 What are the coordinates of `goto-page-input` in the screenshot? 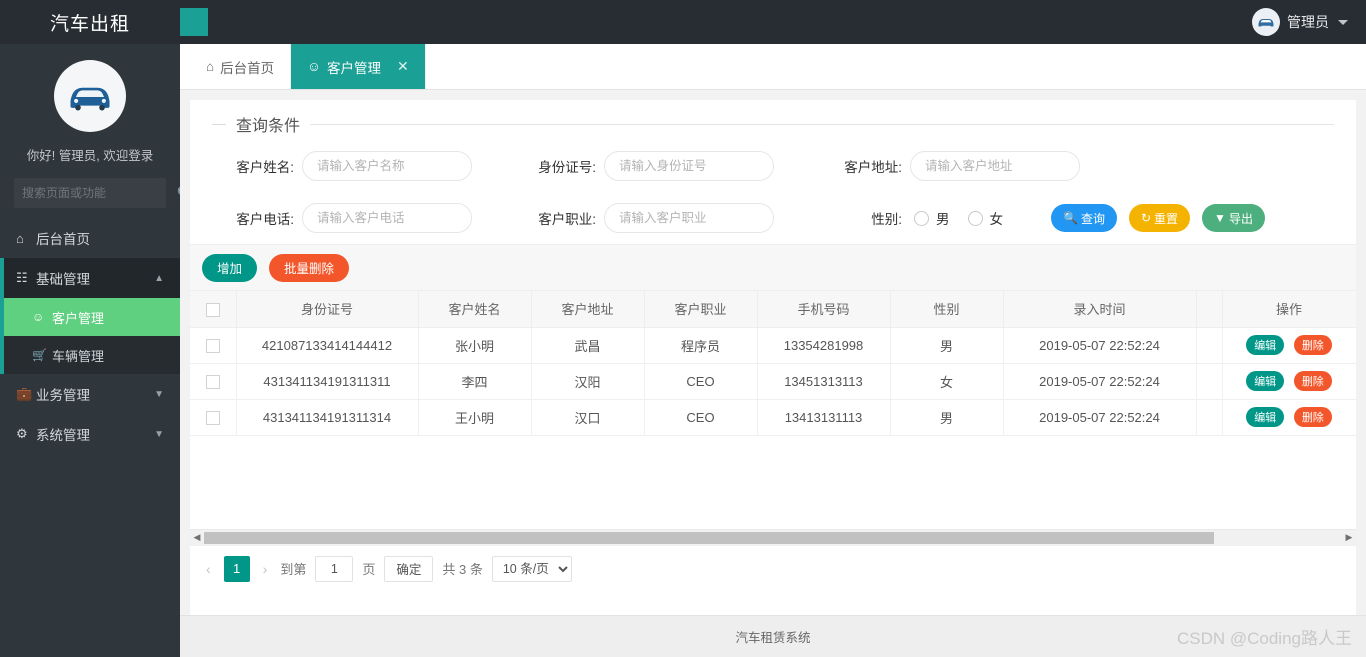 It's located at (334, 568).